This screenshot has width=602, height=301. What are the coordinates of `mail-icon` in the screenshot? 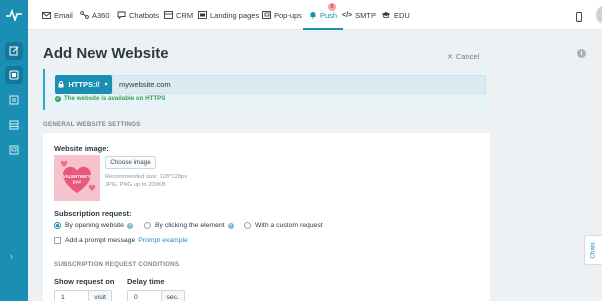 It's located at (46, 15).